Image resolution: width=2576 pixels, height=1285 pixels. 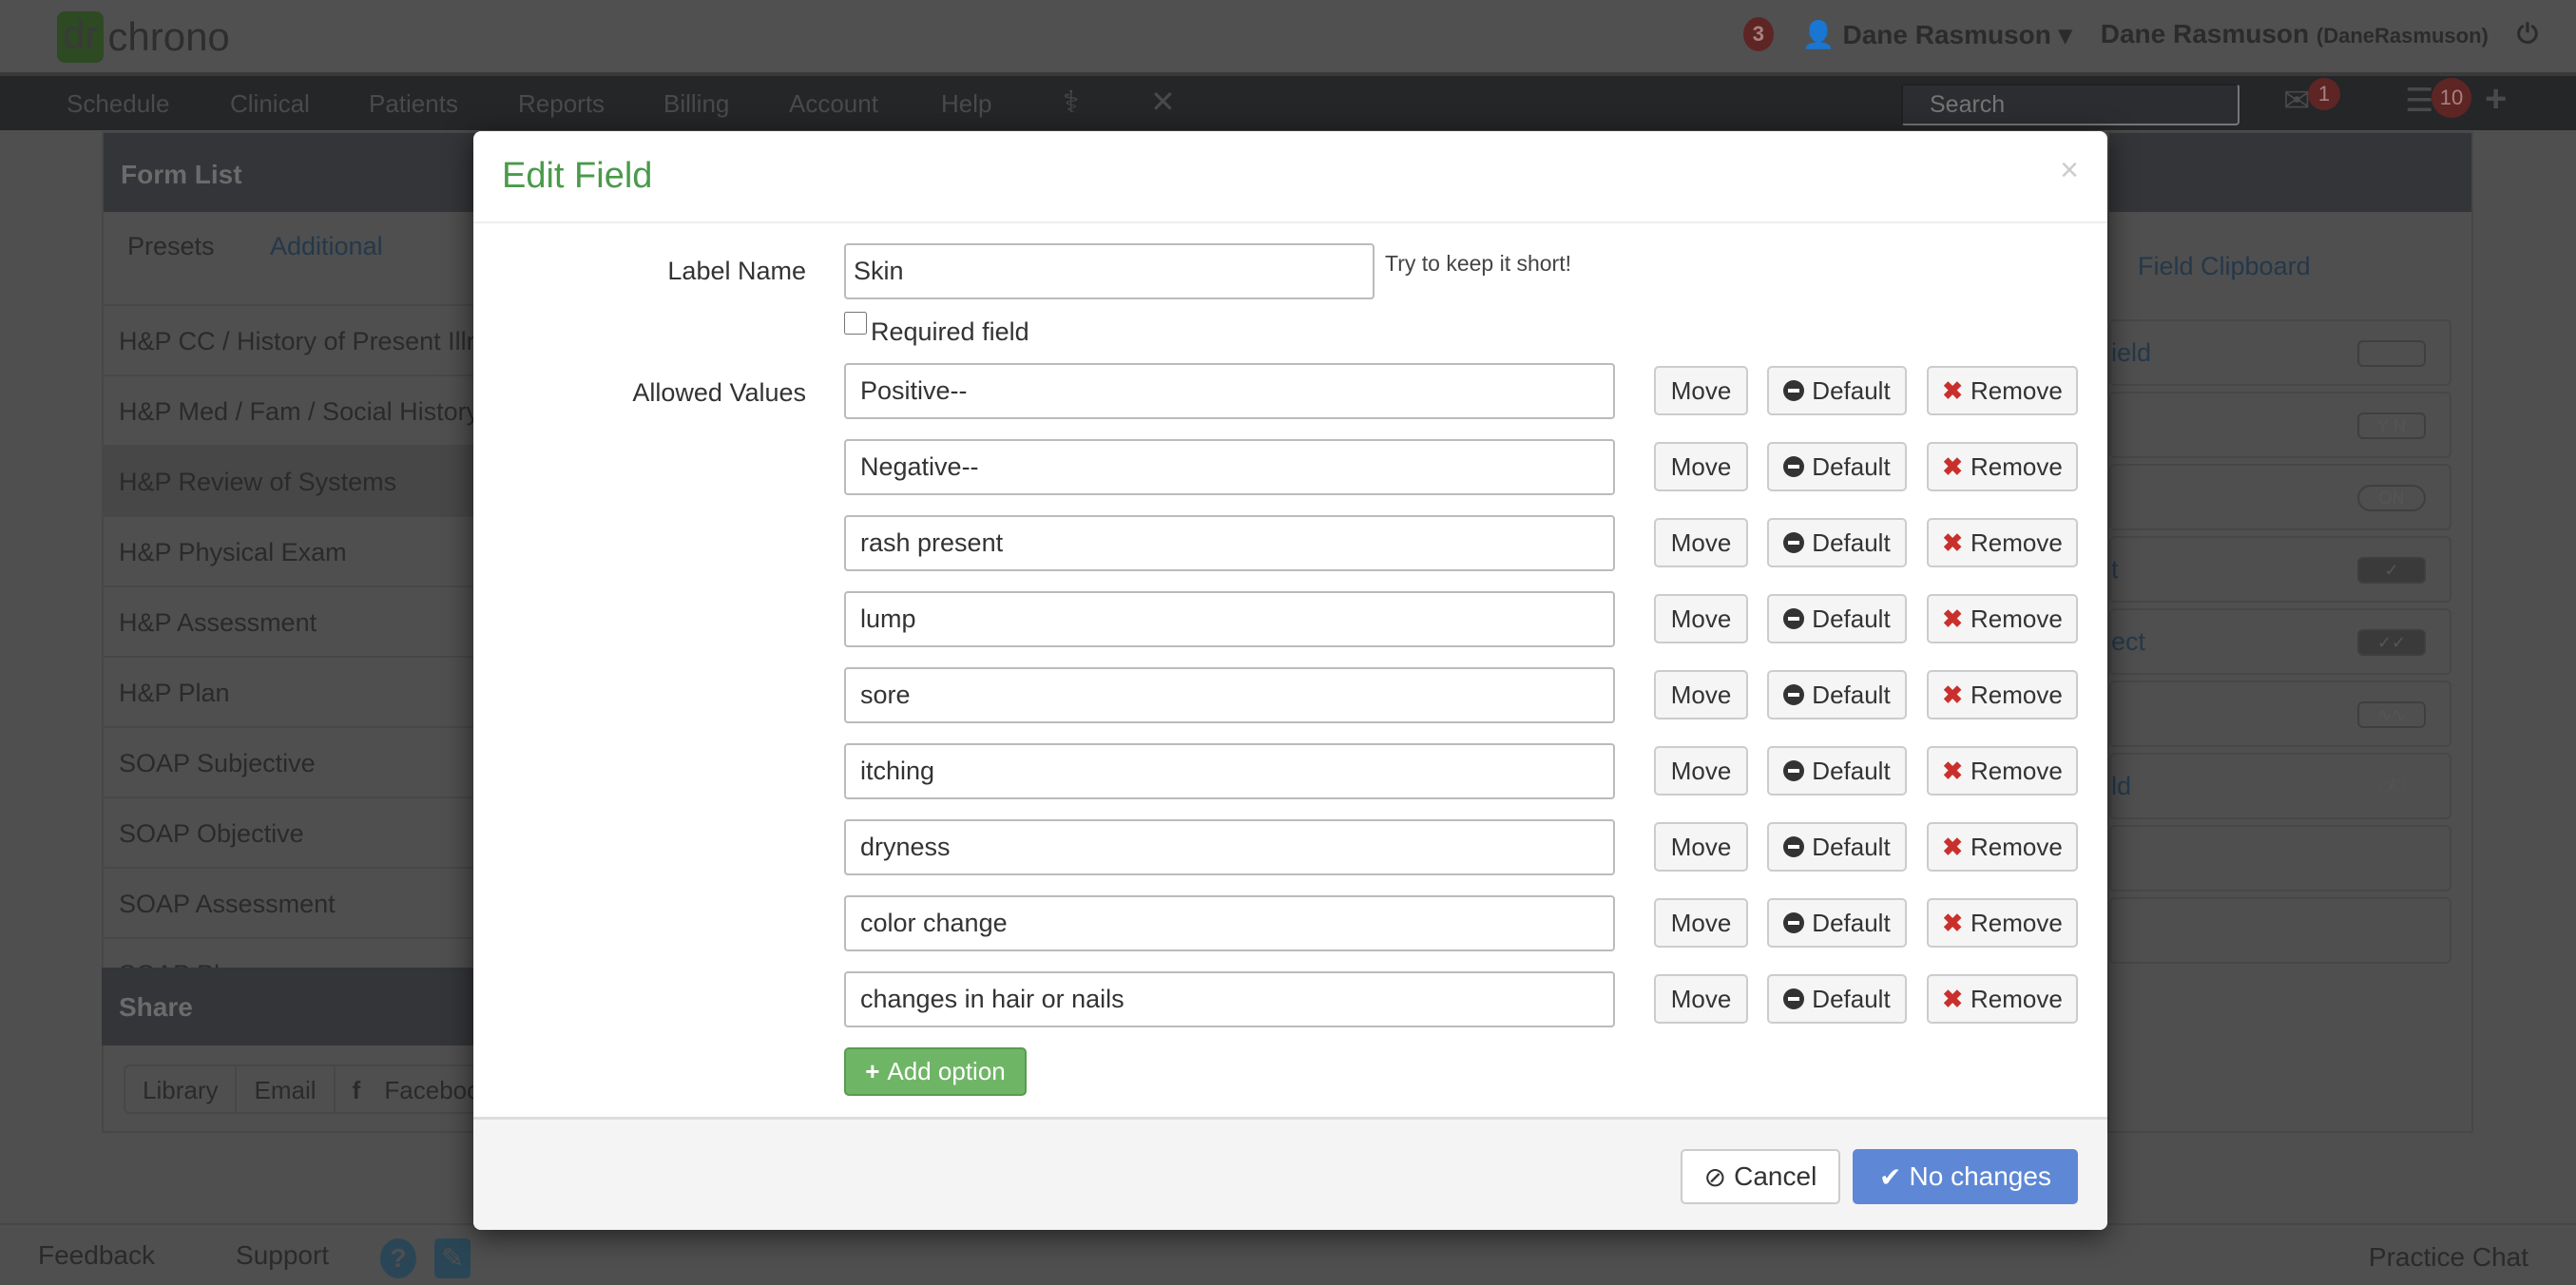 I want to click on allowed-value-input: itching, so click(x=1229, y=771).